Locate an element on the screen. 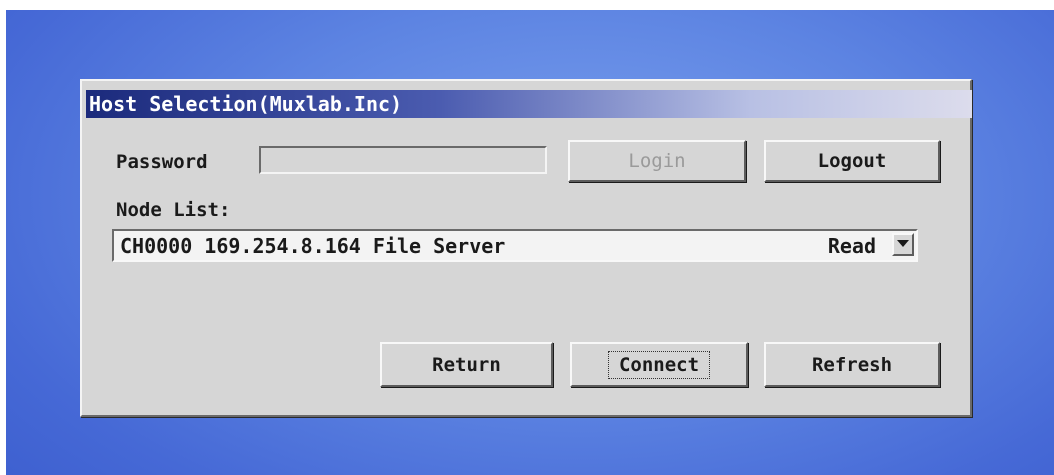 This screenshot has width=1054, height=475. title-bar: Host Selection(Muxlab.Inc) is located at coordinates (529, 104).